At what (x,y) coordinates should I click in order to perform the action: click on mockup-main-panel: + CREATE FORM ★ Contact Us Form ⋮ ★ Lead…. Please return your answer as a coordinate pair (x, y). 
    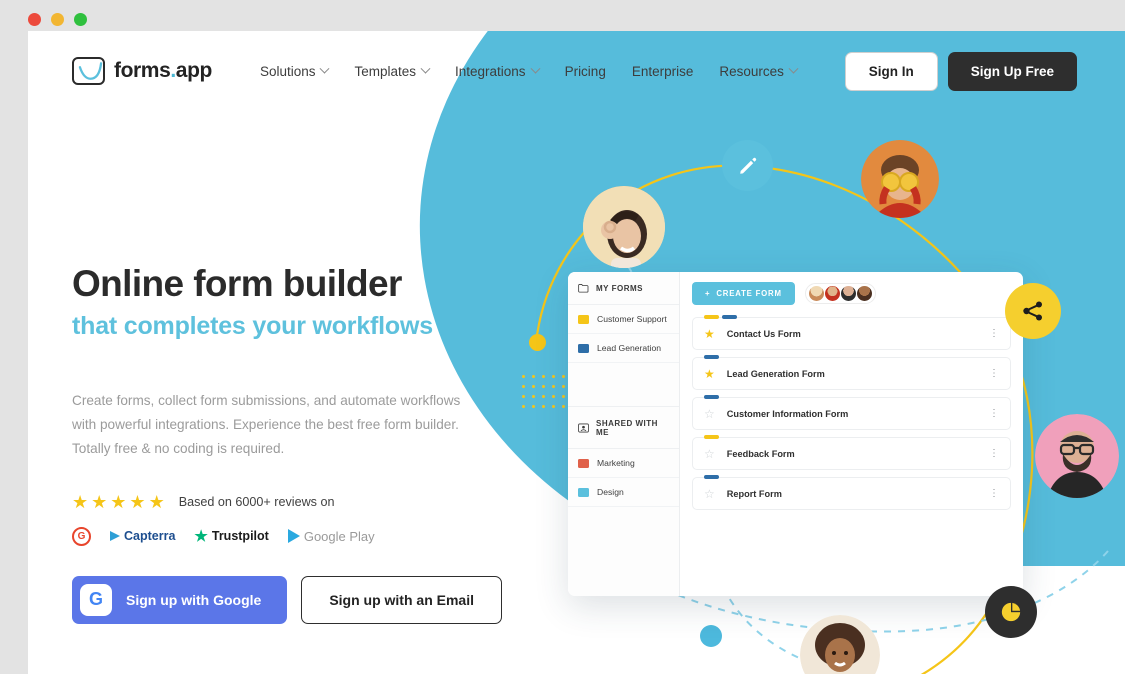
    Looking at the image, I should click on (851, 434).